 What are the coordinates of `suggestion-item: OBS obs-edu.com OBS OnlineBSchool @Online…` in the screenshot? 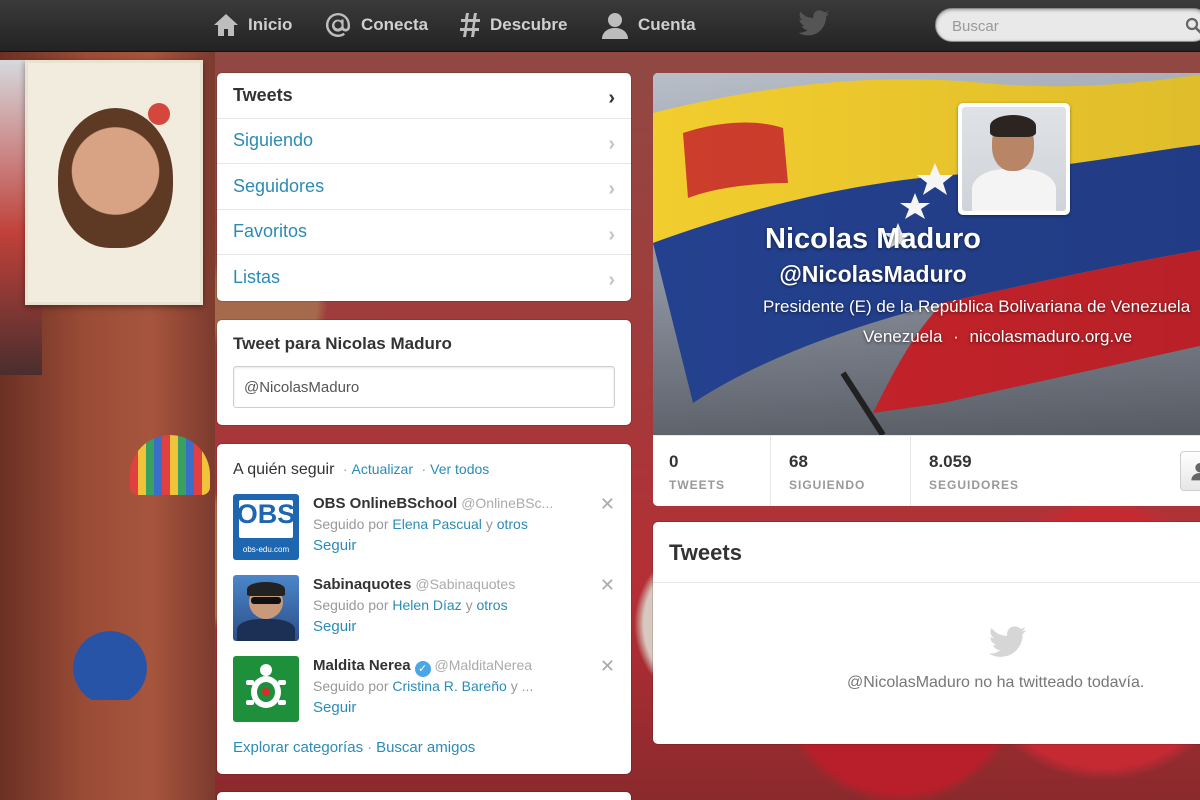 It's located at (424, 529).